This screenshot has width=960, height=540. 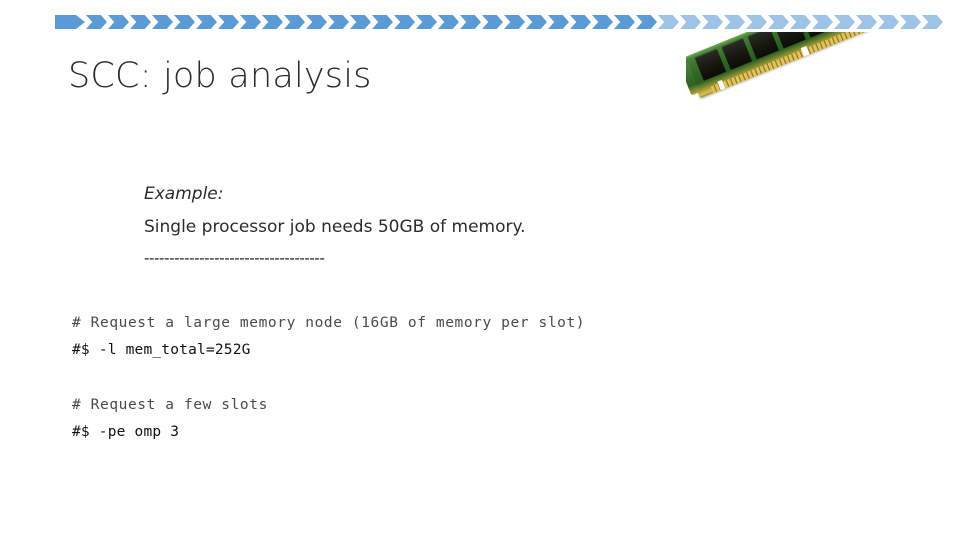 I want to click on code-block-slots: # Request a few slots #$ -pe omp 3, so click(x=170, y=419).